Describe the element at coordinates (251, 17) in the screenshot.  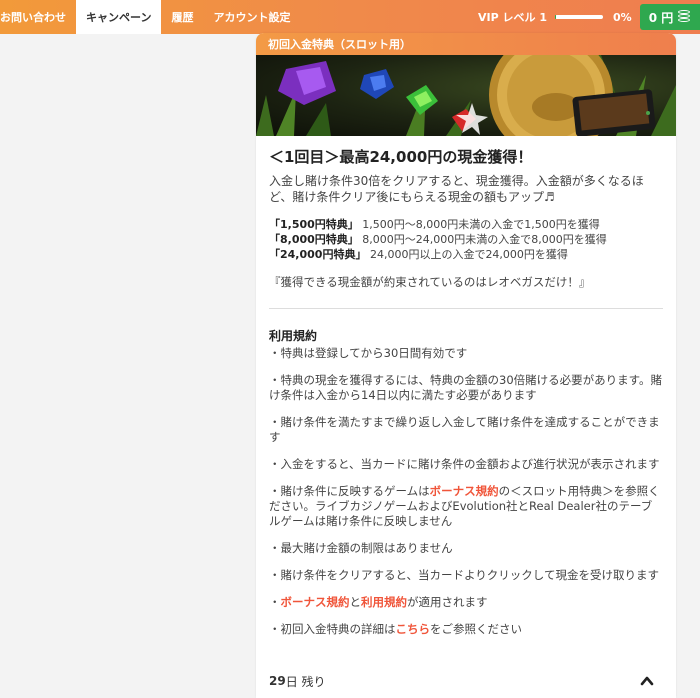
I see `nav-account-settings: アカウント設定` at that location.